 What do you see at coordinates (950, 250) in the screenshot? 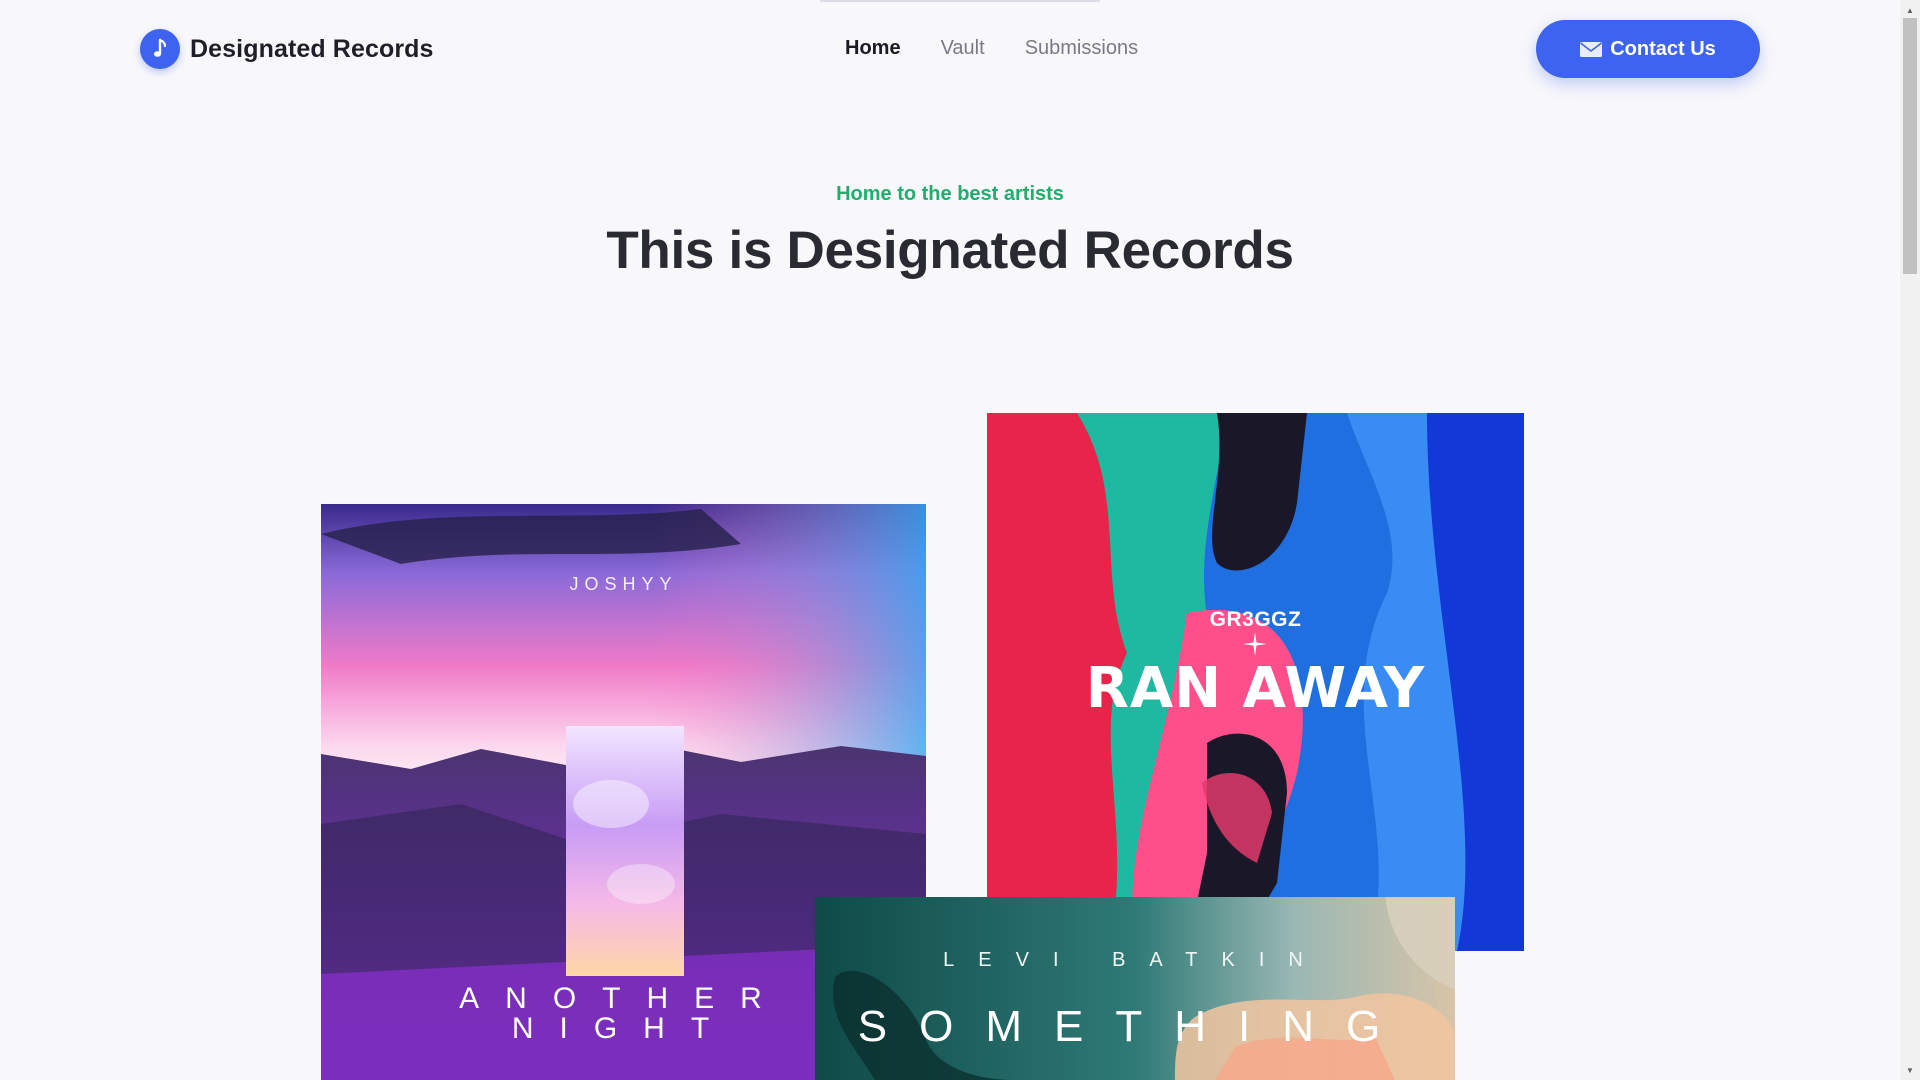
I see `hero-title: This is Designated Records` at bounding box center [950, 250].